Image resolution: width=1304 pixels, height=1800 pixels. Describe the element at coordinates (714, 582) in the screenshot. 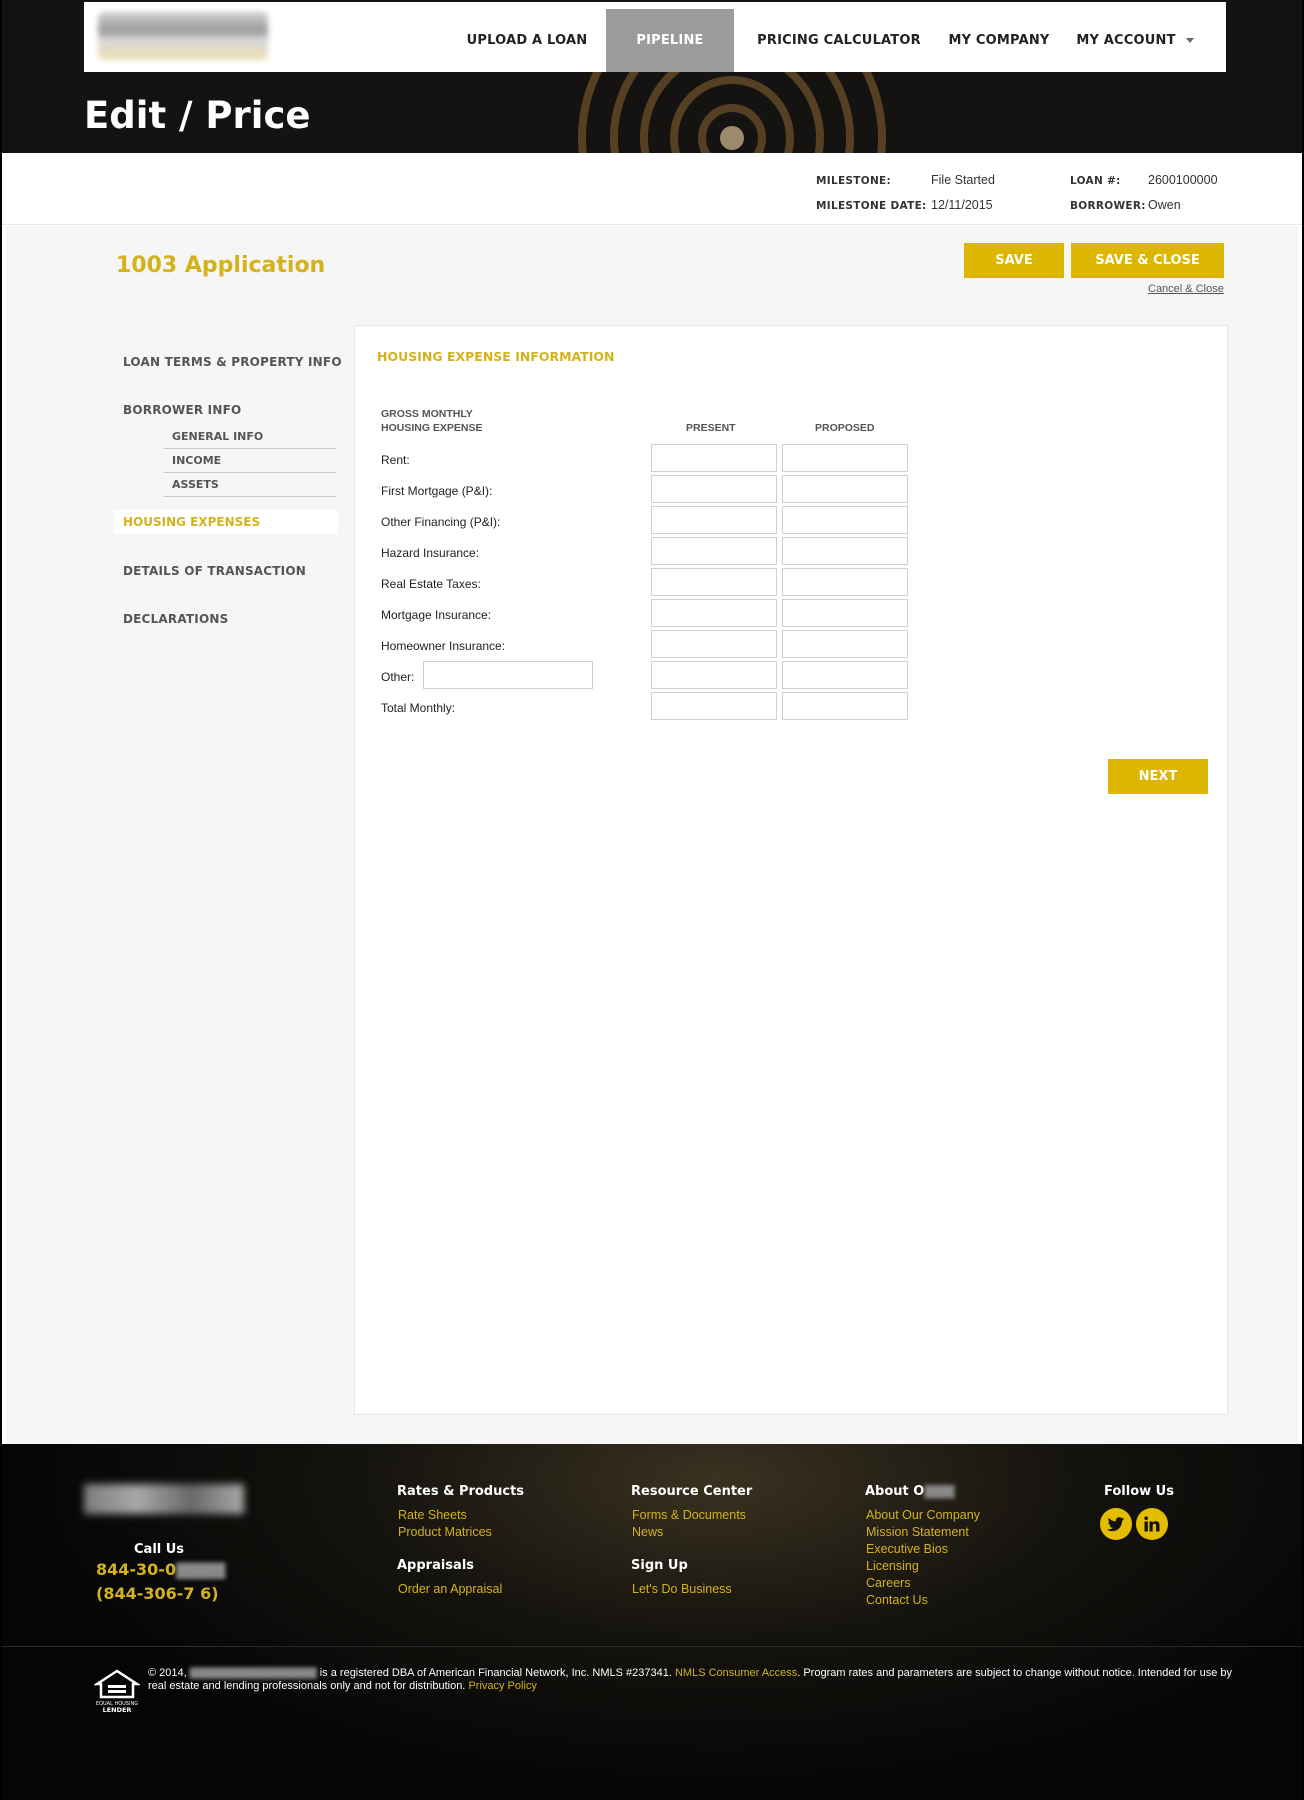

I see `real-estate-taxes-present-input` at that location.